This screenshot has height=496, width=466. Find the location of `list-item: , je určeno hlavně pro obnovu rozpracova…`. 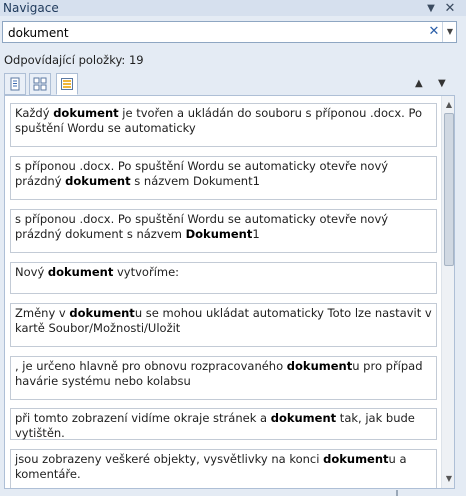

list-item: , je určeno hlavně pro obnovu rozpracova… is located at coordinates (223, 378).